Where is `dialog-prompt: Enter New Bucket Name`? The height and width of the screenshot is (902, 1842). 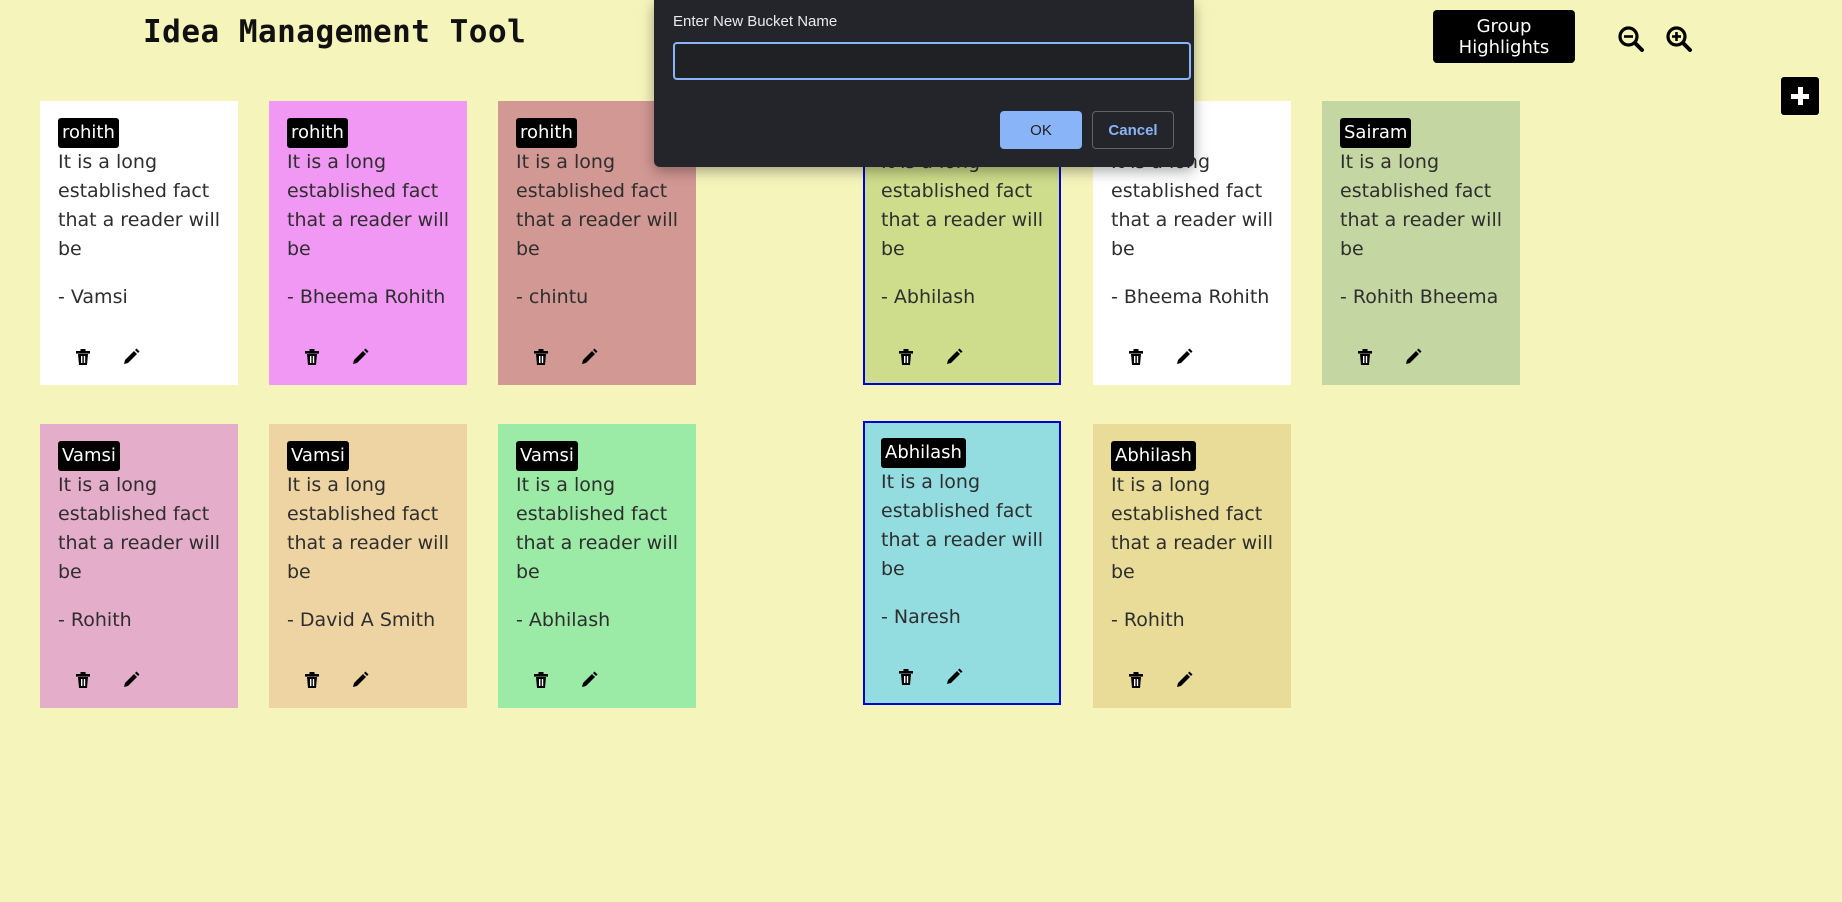
dialog-prompt: Enter New Bucket Name is located at coordinates (755, 21).